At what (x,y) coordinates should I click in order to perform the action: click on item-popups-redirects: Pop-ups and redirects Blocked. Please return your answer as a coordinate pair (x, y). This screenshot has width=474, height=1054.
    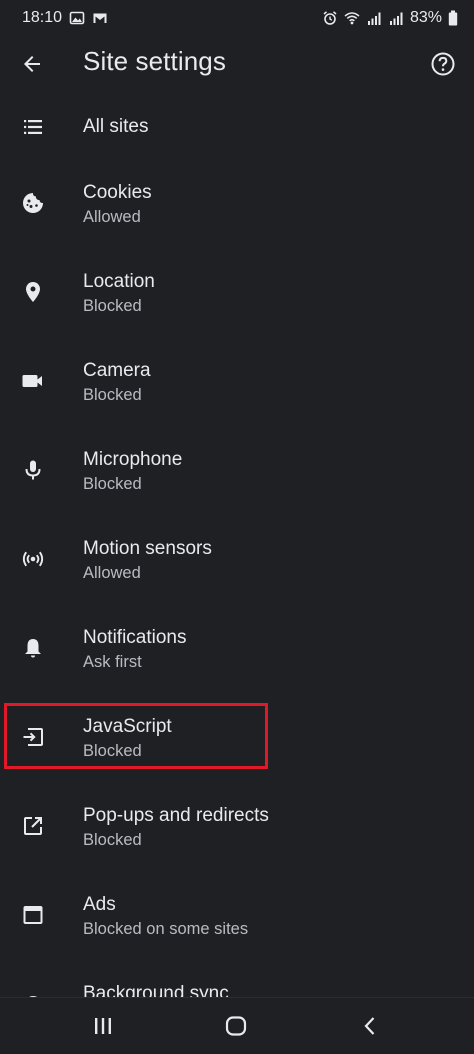
    Looking at the image, I should click on (237, 831).